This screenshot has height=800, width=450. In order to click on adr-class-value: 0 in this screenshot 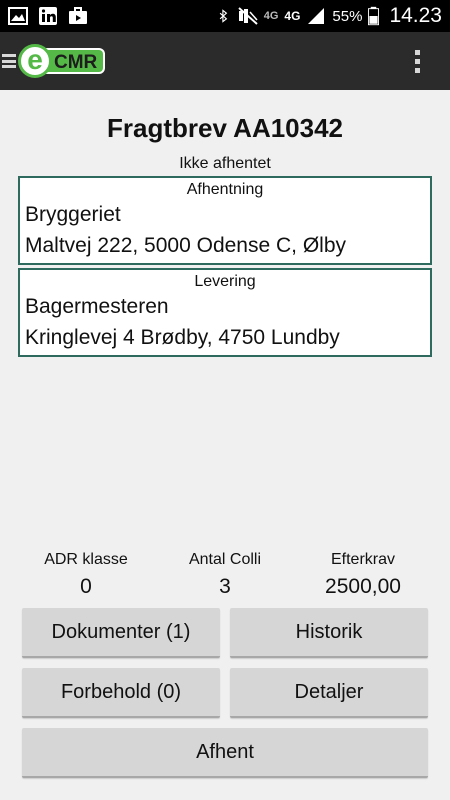, I will do `click(86, 586)`.